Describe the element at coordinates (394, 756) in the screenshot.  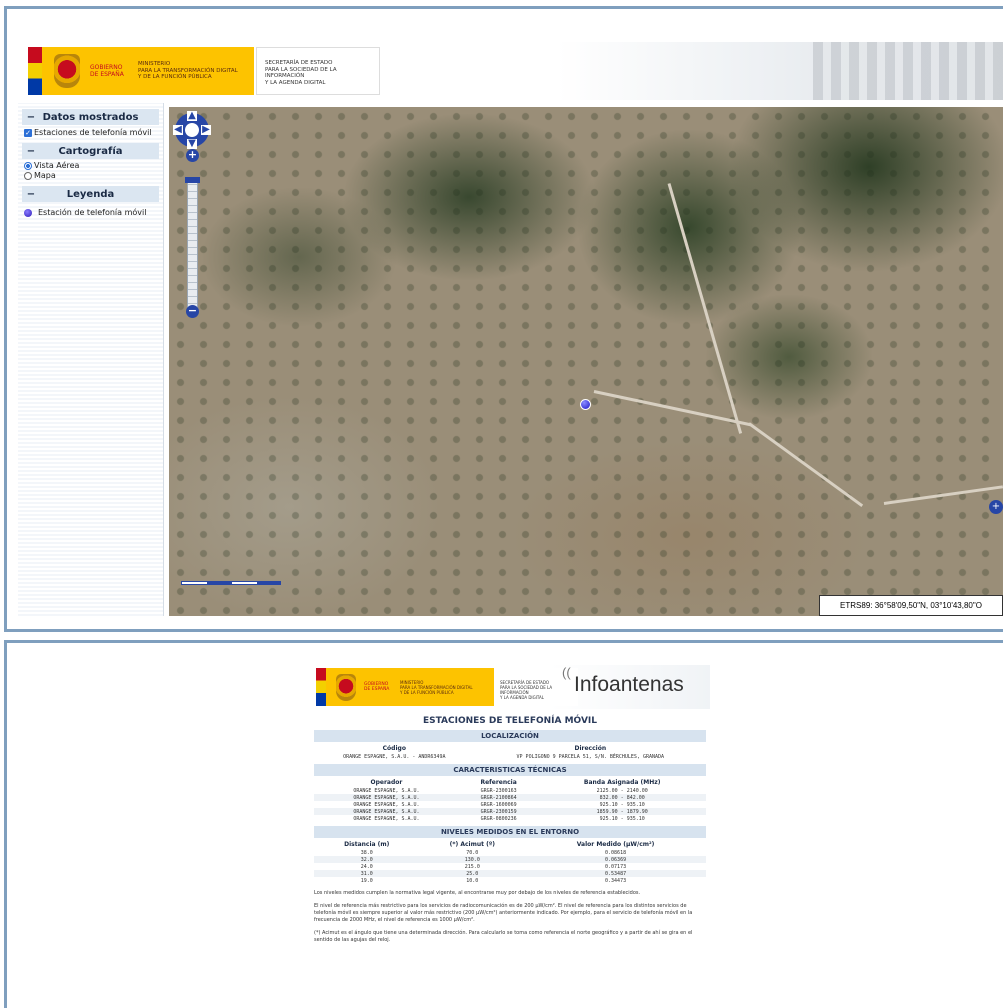
I see `station-code: ORANGE ESPAGNE, S.A.U. - ANDR6349A` at that location.